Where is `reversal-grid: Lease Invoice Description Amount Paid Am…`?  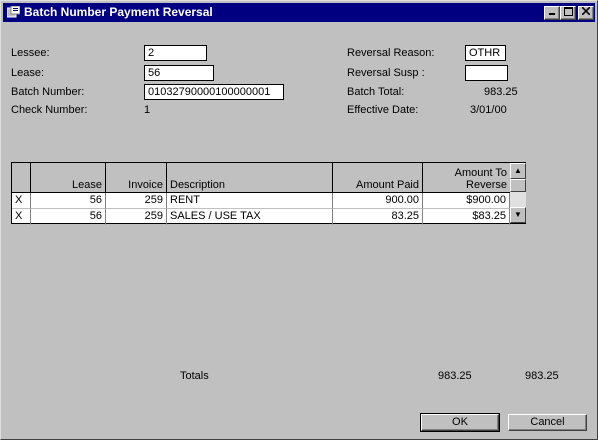 reversal-grid: Lease Invoice Description Amount Paid Am… is located at coordinates (268, 193).